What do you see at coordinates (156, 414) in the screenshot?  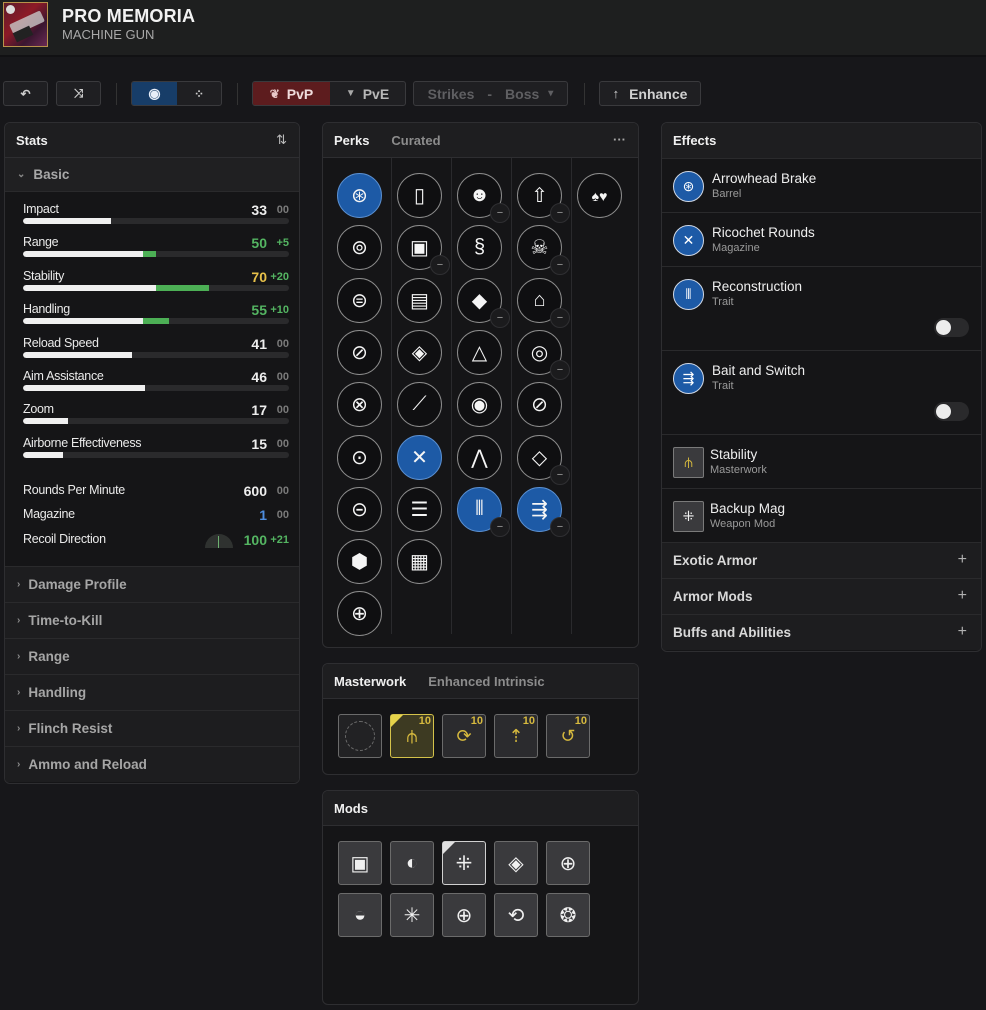 I see `stat-row: Zoom 17 00` at bounding box center [156, 414].